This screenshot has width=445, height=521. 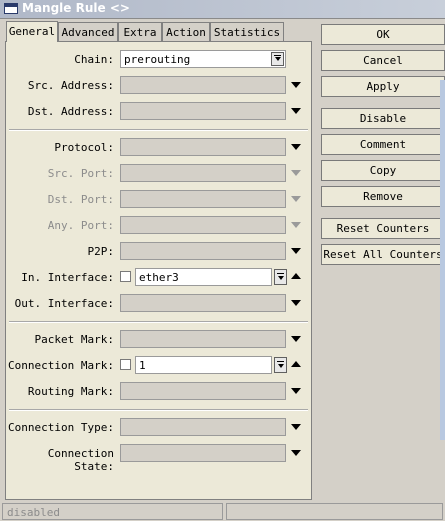 I want to click on apply-button: Apply, so click(x=383, y=86).